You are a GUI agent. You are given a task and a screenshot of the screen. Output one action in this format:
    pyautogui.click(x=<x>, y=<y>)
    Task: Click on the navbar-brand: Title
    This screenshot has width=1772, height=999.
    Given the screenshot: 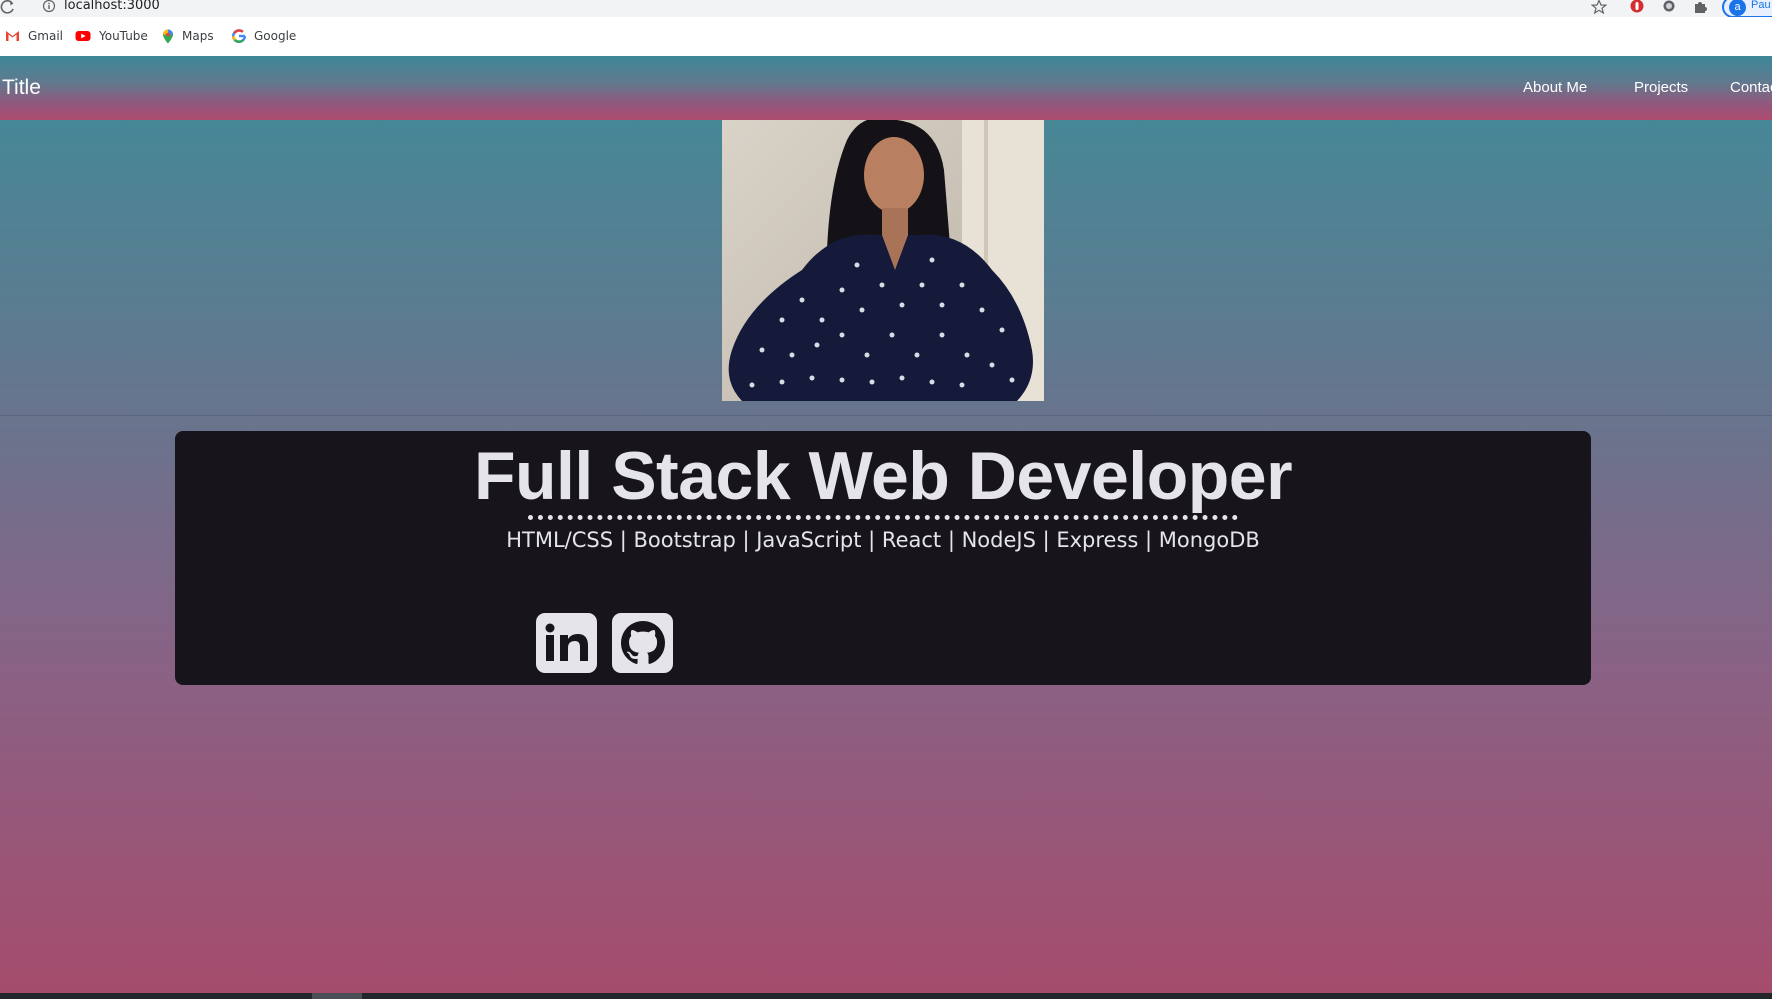 What is the action you would take?
    pyautogui.click(x=21, y=88)
    